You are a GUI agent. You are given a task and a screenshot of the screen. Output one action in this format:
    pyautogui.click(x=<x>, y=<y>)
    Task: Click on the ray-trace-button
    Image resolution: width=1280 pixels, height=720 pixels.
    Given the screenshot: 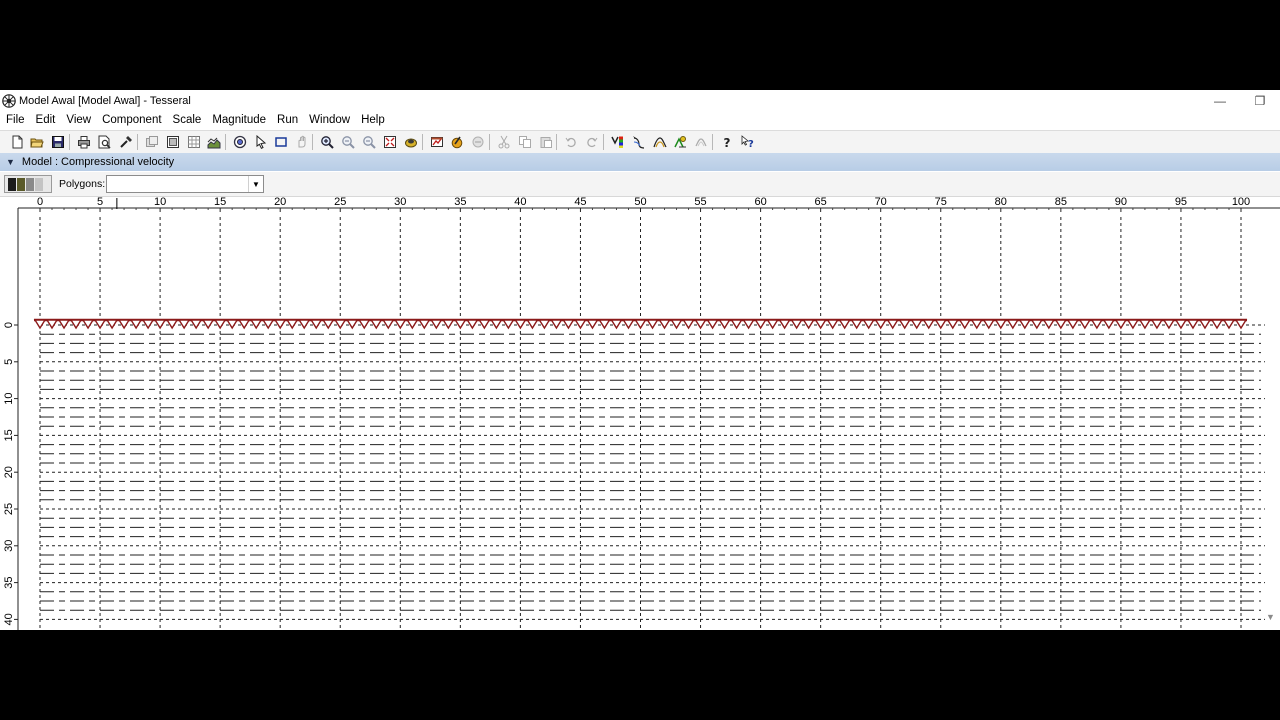 What is the action you would take?
    pyautogui.click(x=639, y=142)
    